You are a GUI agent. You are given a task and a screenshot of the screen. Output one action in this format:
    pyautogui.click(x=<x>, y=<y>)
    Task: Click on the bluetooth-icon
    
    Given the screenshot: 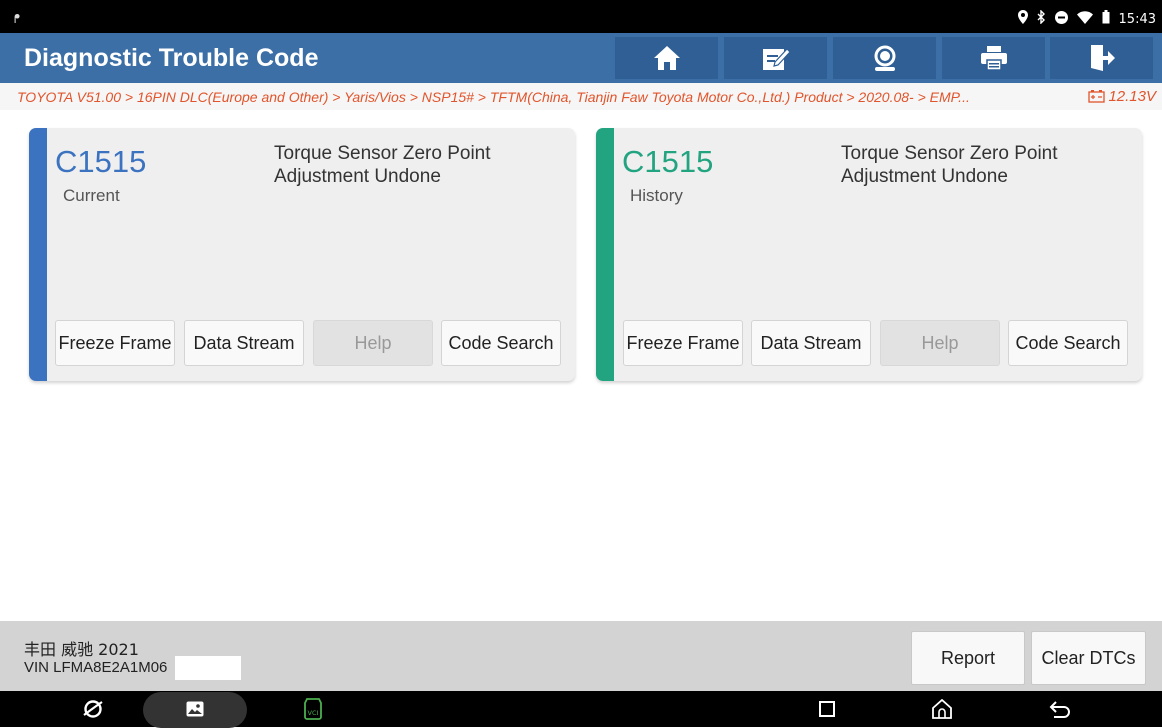 What is the action you would take?
    pyautogui.click(x=1041, y=18)
    